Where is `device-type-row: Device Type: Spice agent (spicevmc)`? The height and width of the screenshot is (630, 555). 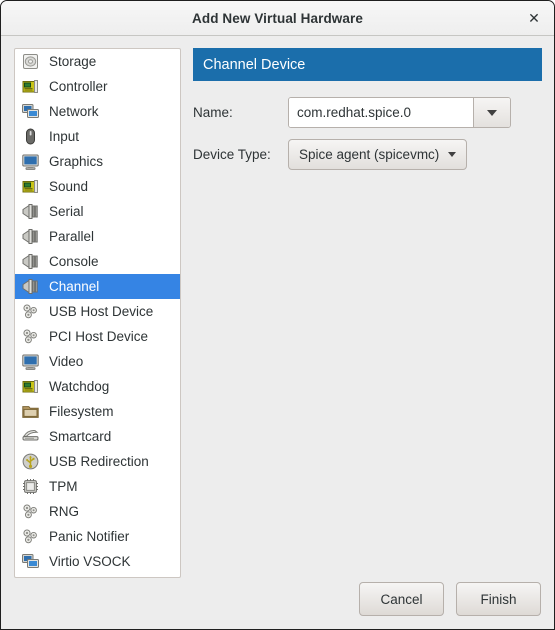
device-type-row: Device Type: Spice agent (spicevmc) is located at coordinates (367, 154).